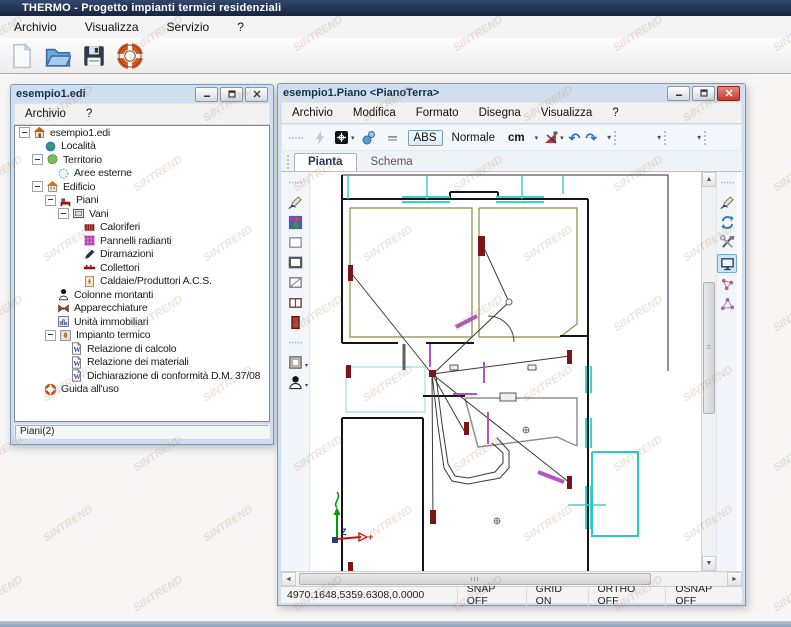  What do you see at coordinates (369, 137) in the screenshot?
I see `osnap-points-icon` at bounding box center [369, 137].